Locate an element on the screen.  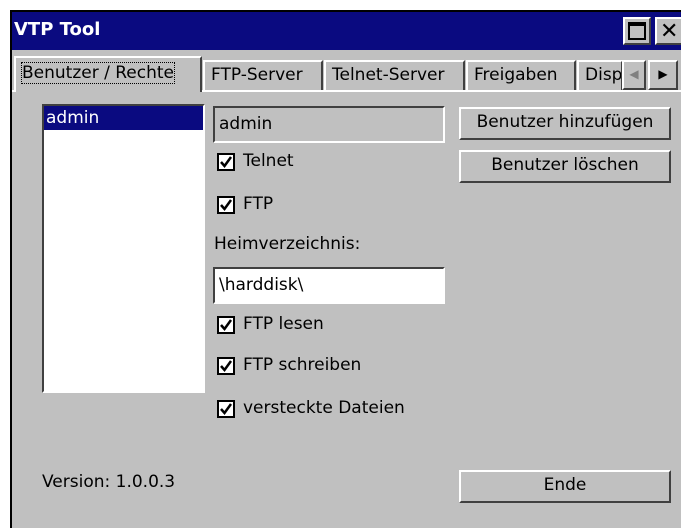
delete-user-button: Benutzer löschen is located at coordinates (565, 166).